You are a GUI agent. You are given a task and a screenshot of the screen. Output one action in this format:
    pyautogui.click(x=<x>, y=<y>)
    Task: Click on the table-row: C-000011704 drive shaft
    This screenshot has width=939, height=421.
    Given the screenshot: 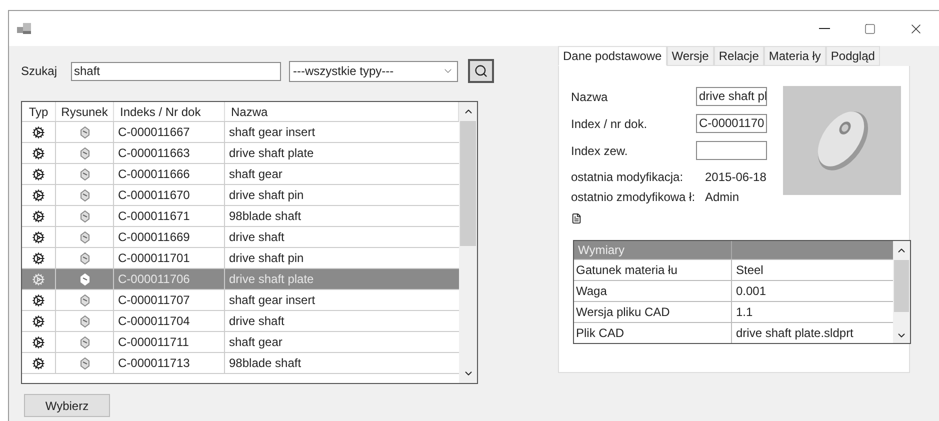 What is the action you would take?
    pyautogui.click(x=240, y=321)
    